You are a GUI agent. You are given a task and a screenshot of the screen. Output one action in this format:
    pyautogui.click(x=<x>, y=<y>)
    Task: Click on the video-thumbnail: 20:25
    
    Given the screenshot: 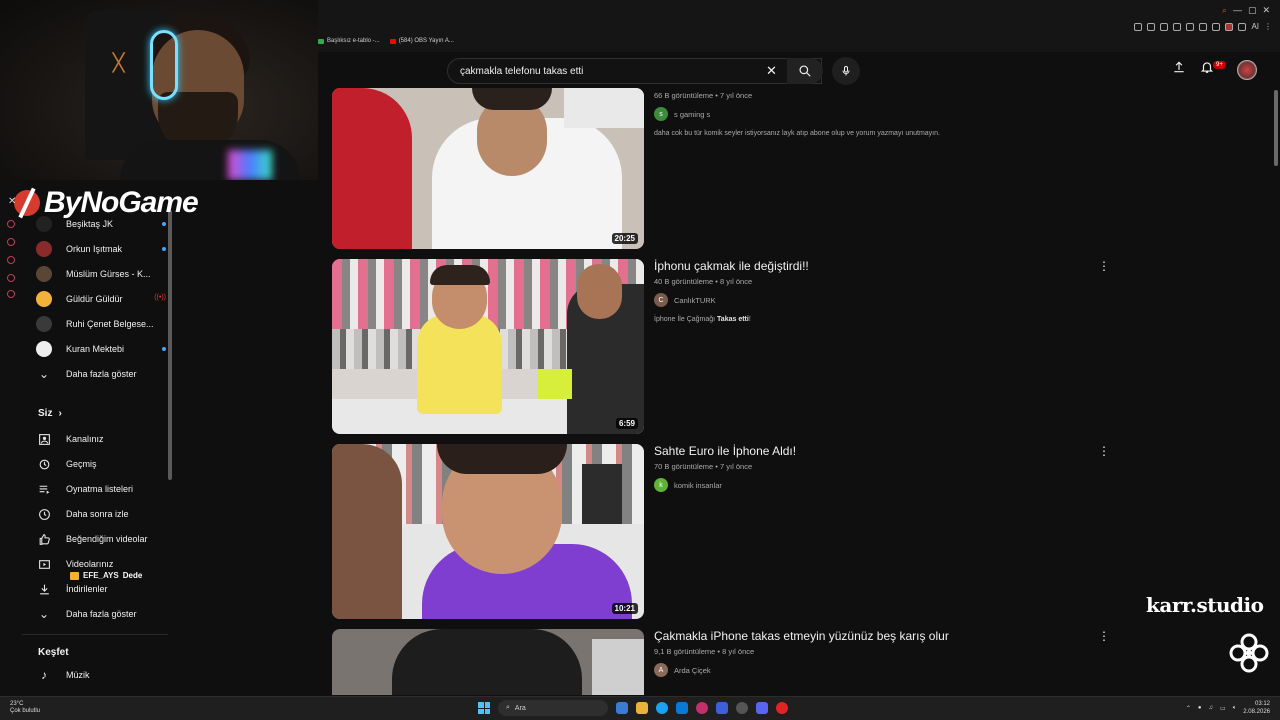 What is the action you would take?
    pyautogui.click(x=488, y=168)
    